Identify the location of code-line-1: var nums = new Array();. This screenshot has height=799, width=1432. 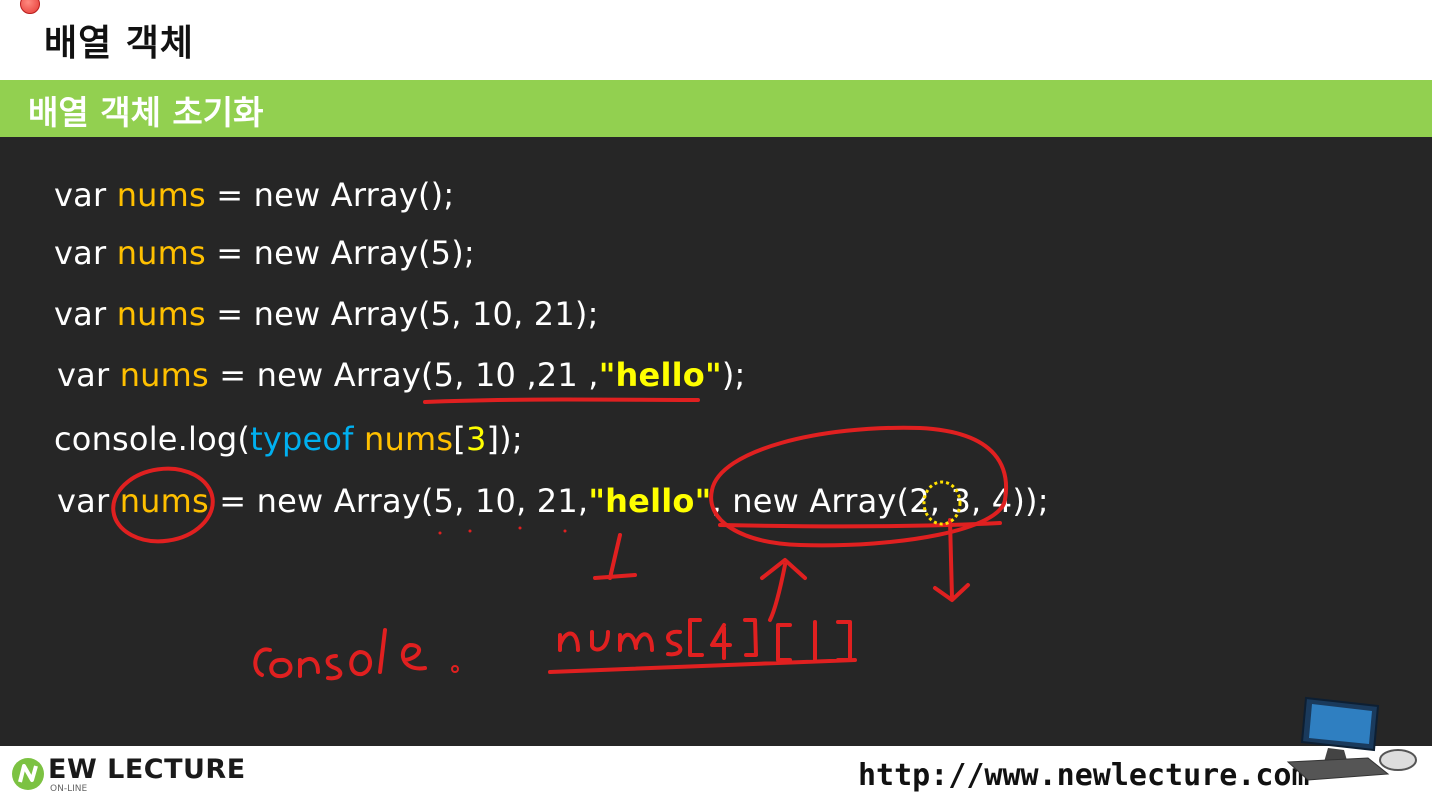
(254, 195).